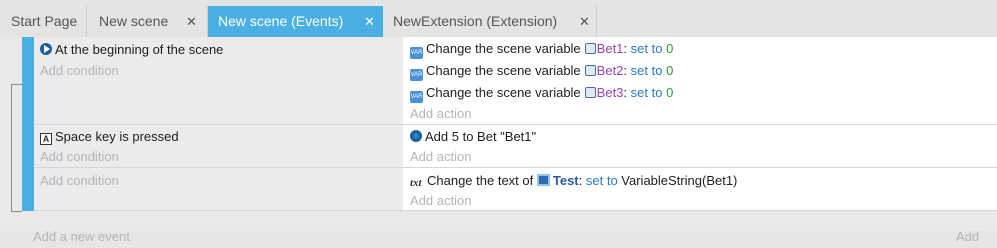 The width and height of the screenshot is (997, 248). I want to click on add-event-button: Add a new event, so click(81, 237).